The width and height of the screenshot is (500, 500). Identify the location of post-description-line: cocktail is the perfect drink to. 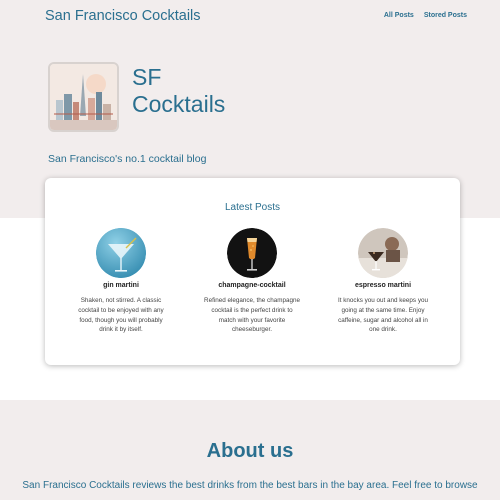
(252, 310).